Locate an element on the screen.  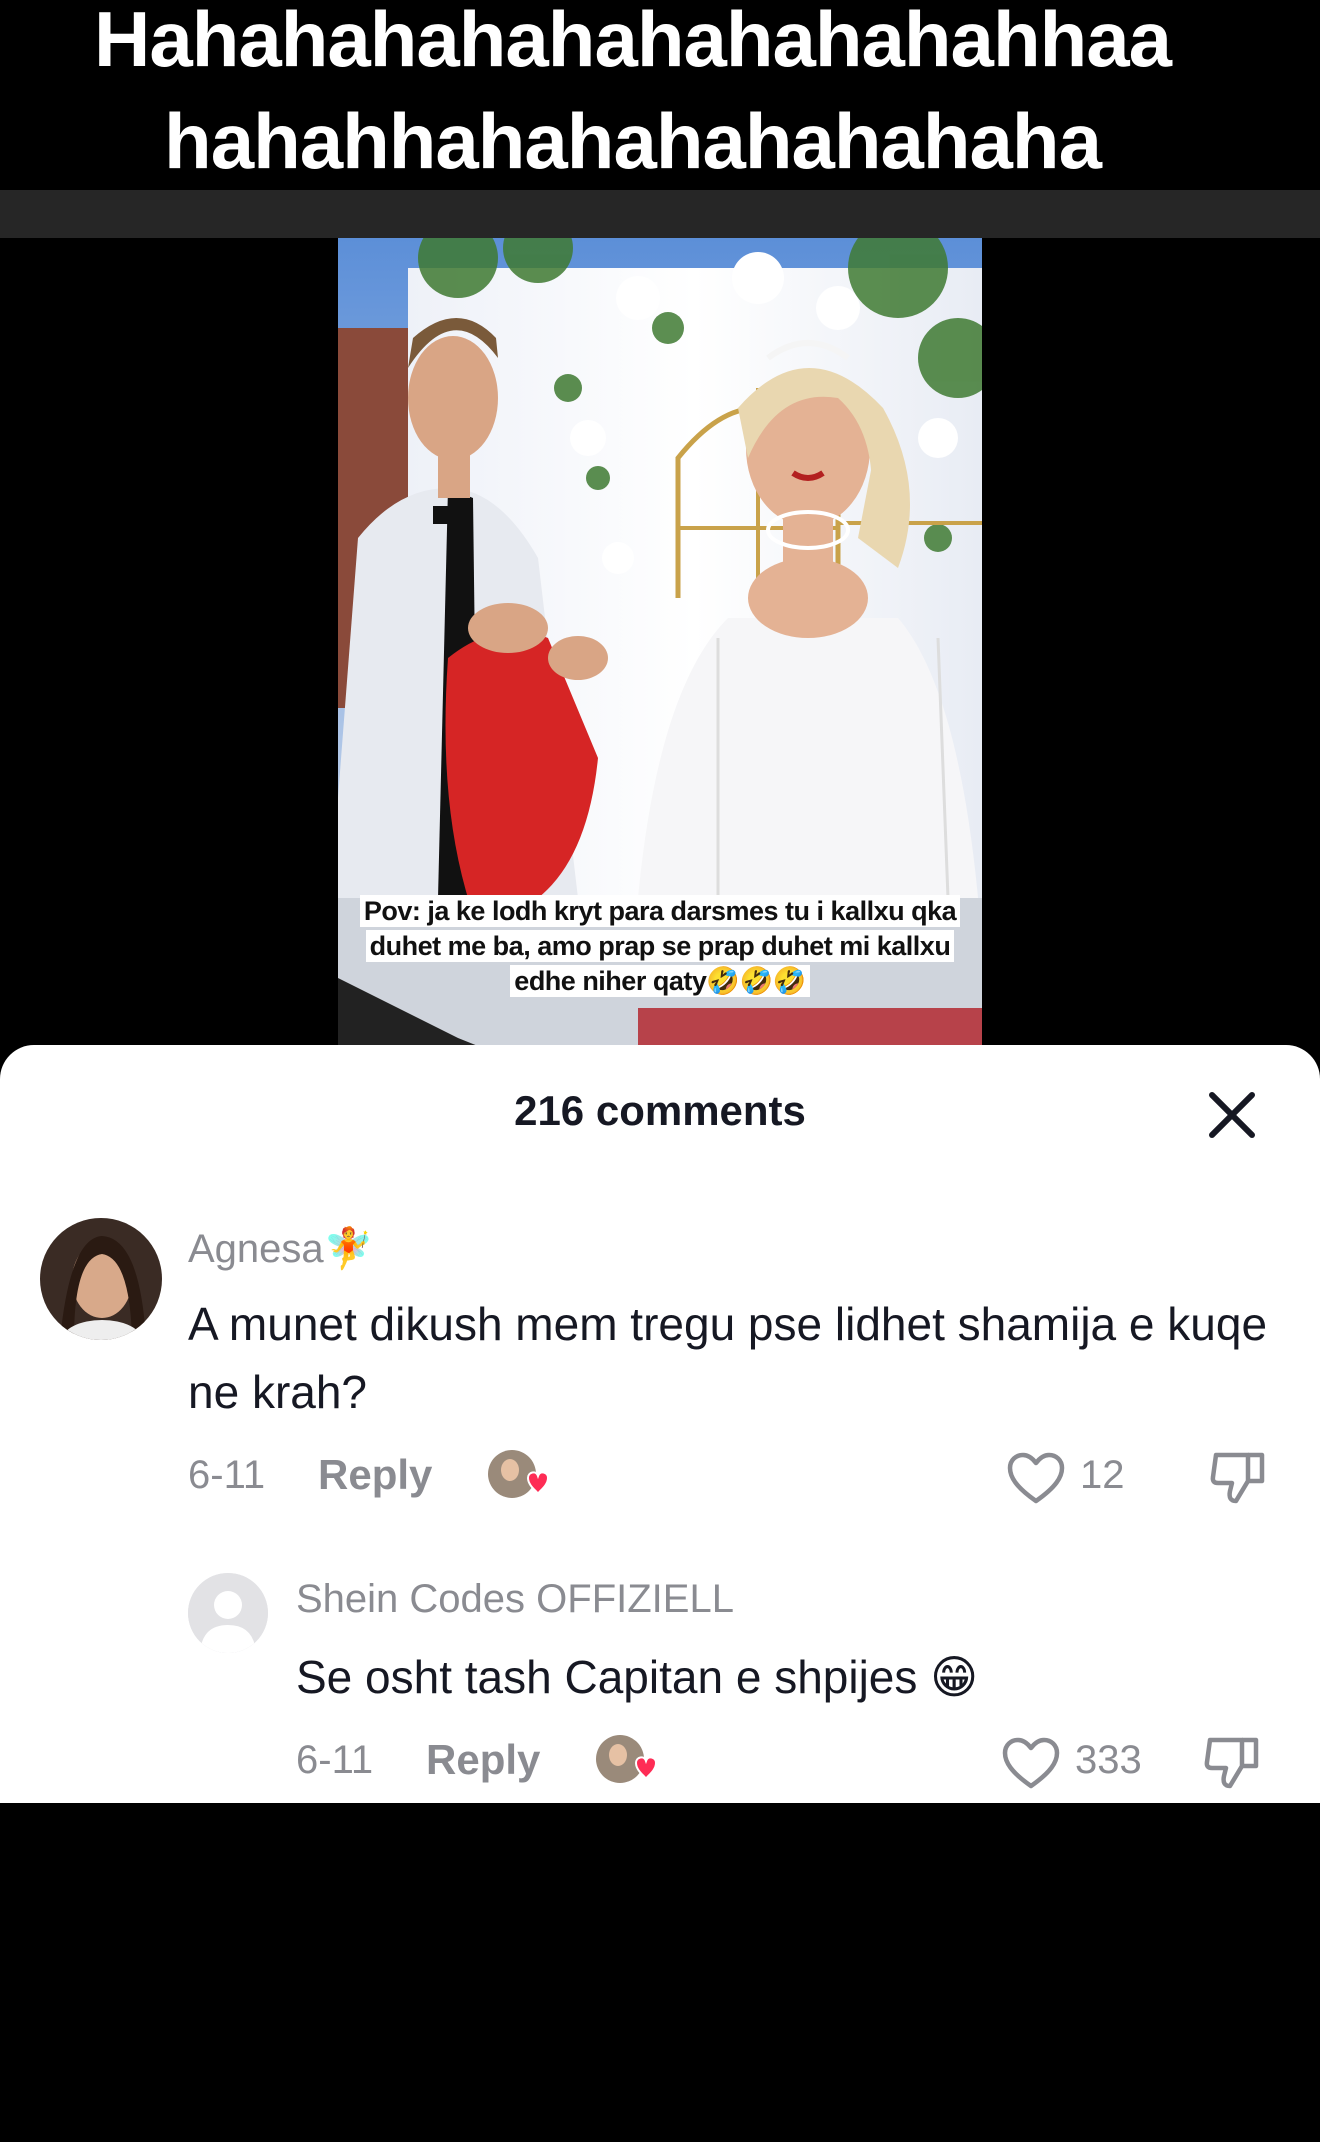
default-avatar-icon is located at coordinates (228, 1613).